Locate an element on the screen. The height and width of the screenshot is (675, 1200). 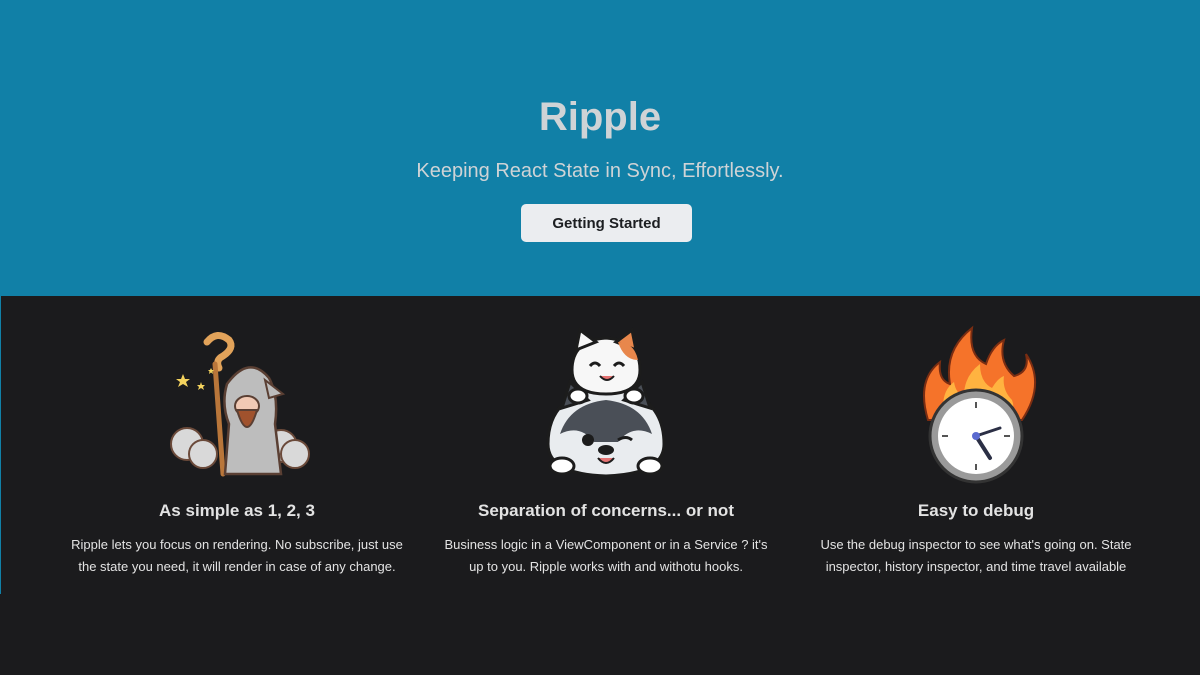
cat-and-husky-illustration-icon is located at coordinates (606, 402).